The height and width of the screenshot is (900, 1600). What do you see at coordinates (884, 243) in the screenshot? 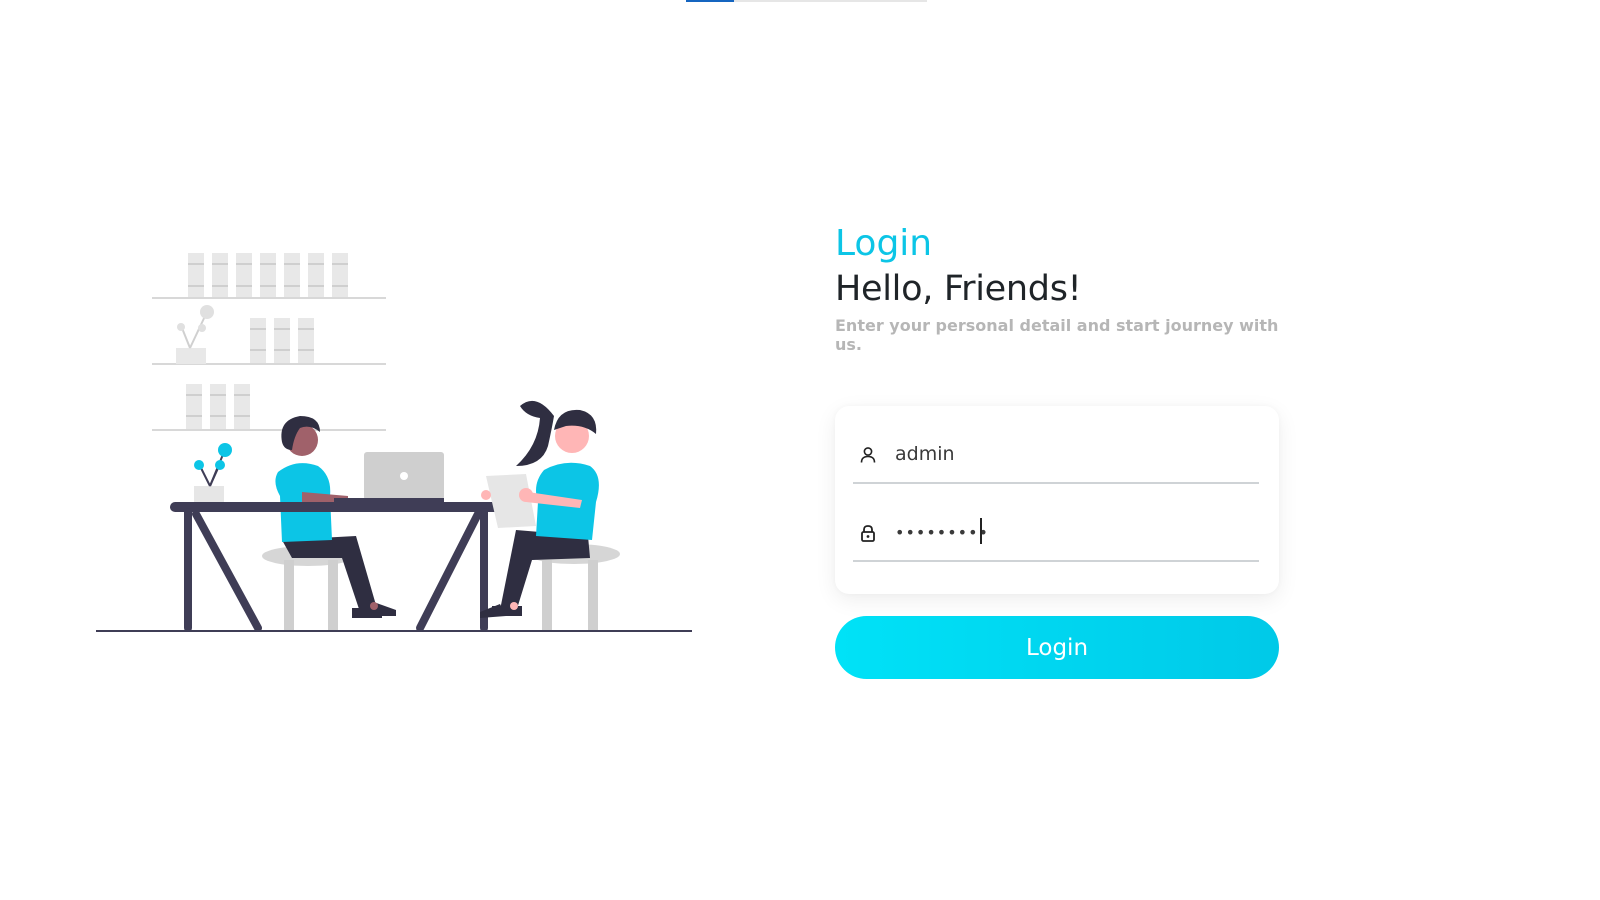
I see `login-heading: Login` at bounding box center [884, 243].